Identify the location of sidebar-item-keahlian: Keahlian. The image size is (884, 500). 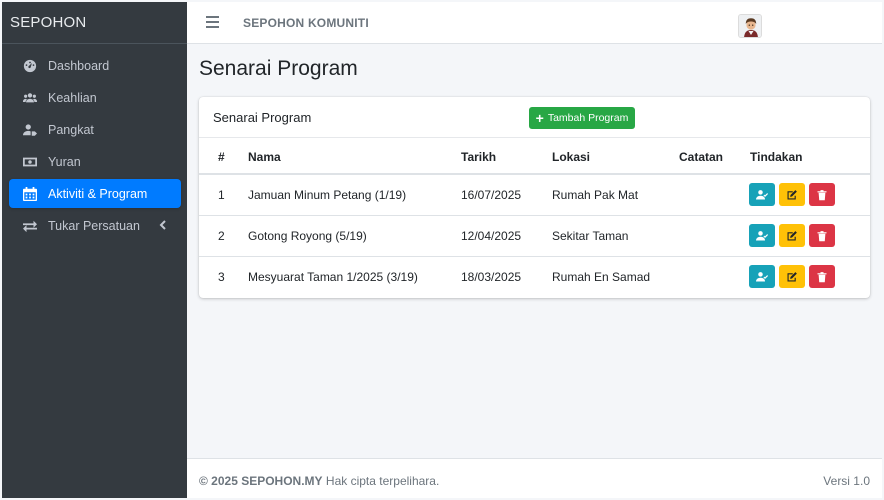
(95, 97).